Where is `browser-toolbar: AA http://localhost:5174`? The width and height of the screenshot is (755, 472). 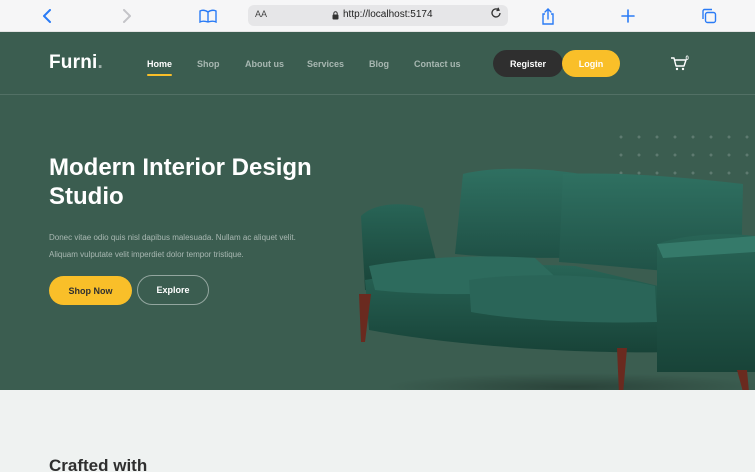 browser-toolbar: AA http://localhost:5174 is located at coordinates (377, 16).